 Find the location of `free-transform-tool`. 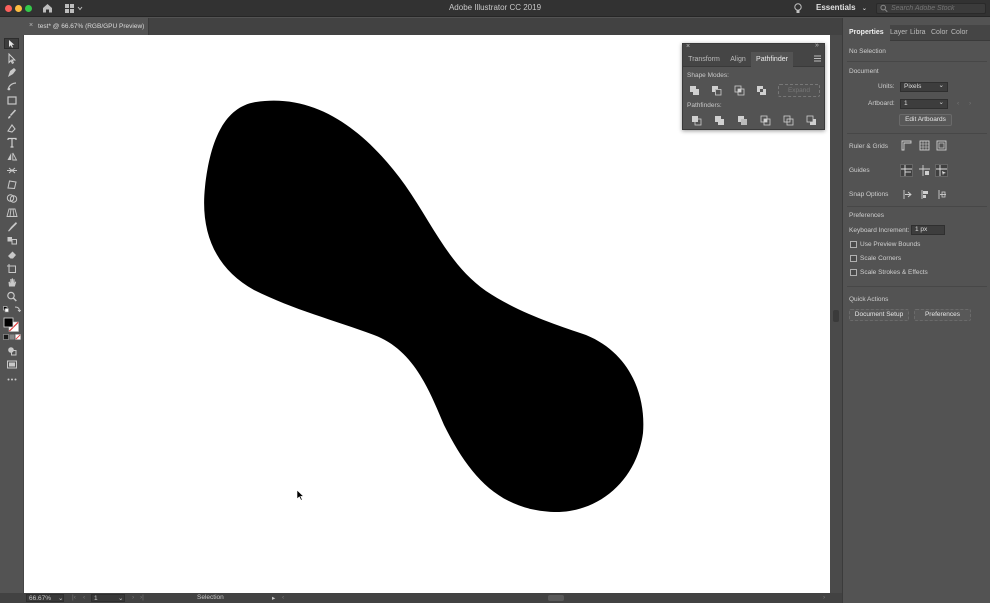

free-transform-tool is located at coordinates (12, 184).